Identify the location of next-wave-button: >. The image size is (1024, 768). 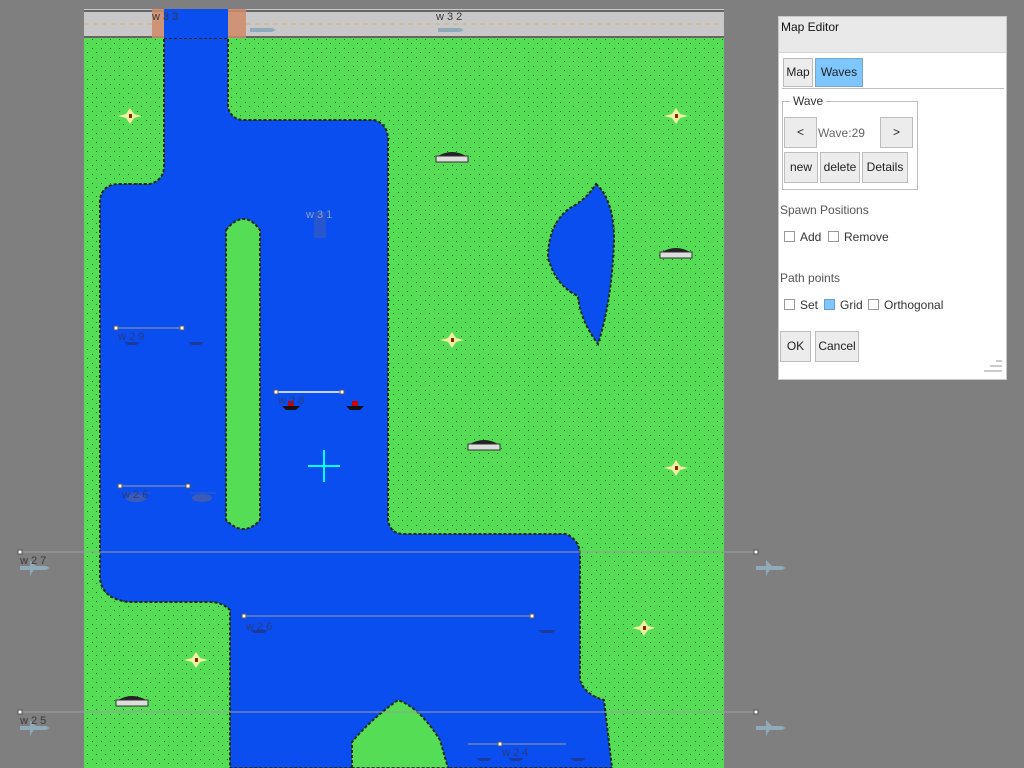
(896, 132).